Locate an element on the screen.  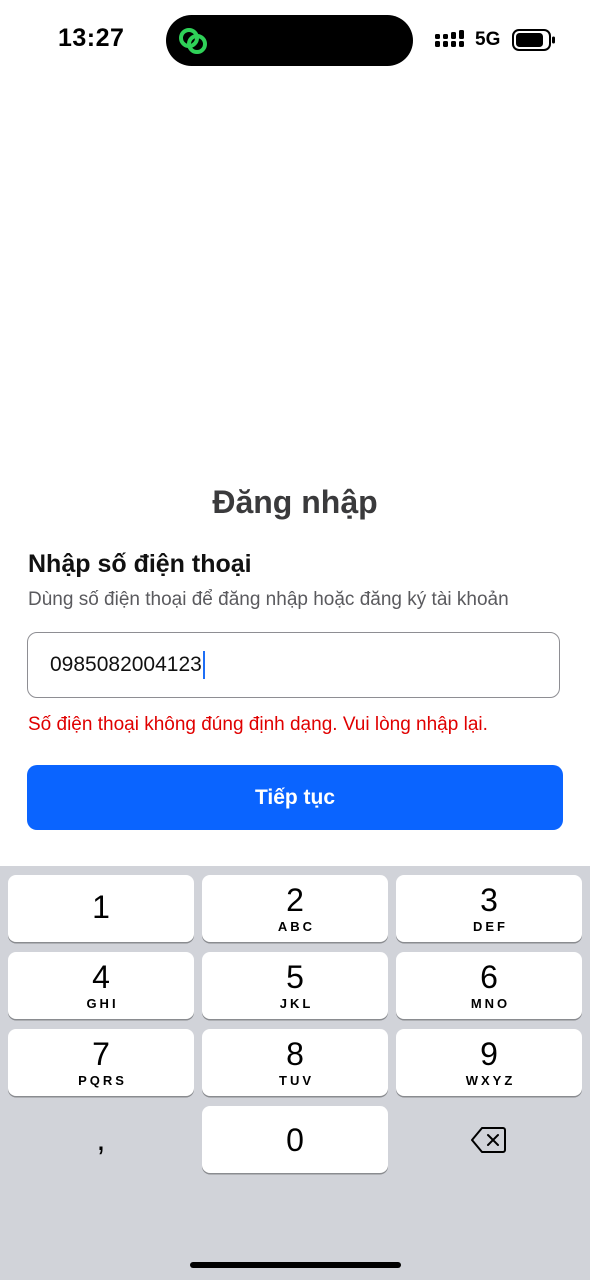
key-2: 2 ABC is located at coordinates (295, 908).